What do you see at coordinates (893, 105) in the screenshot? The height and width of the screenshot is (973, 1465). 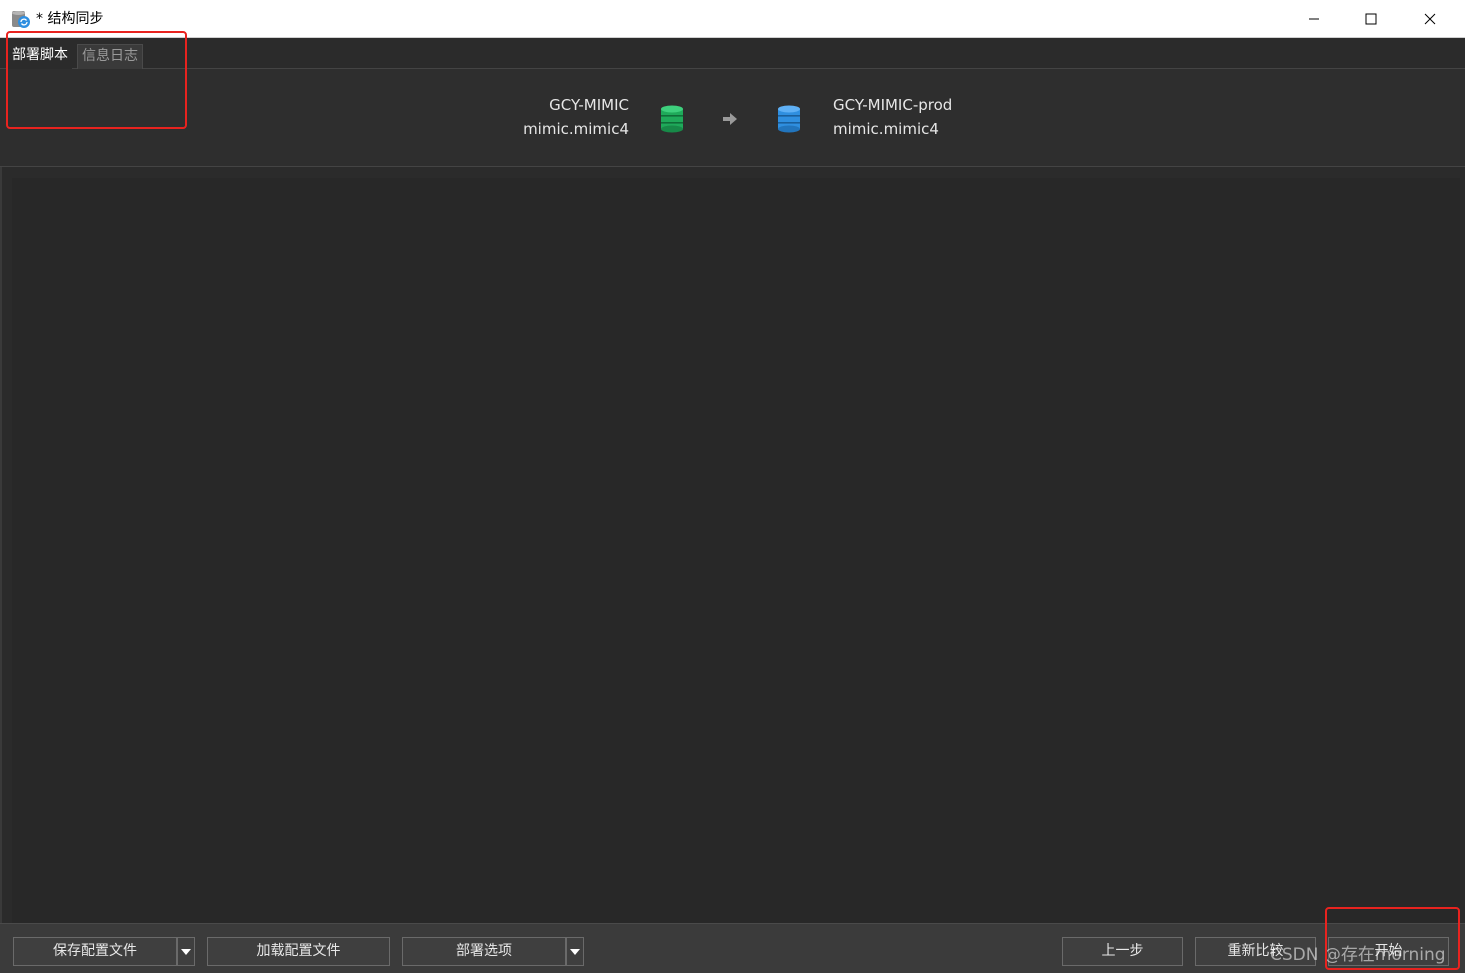 I see `target-connection-name: GCY-MIMIC-prod` at bounding box center [893, 105].